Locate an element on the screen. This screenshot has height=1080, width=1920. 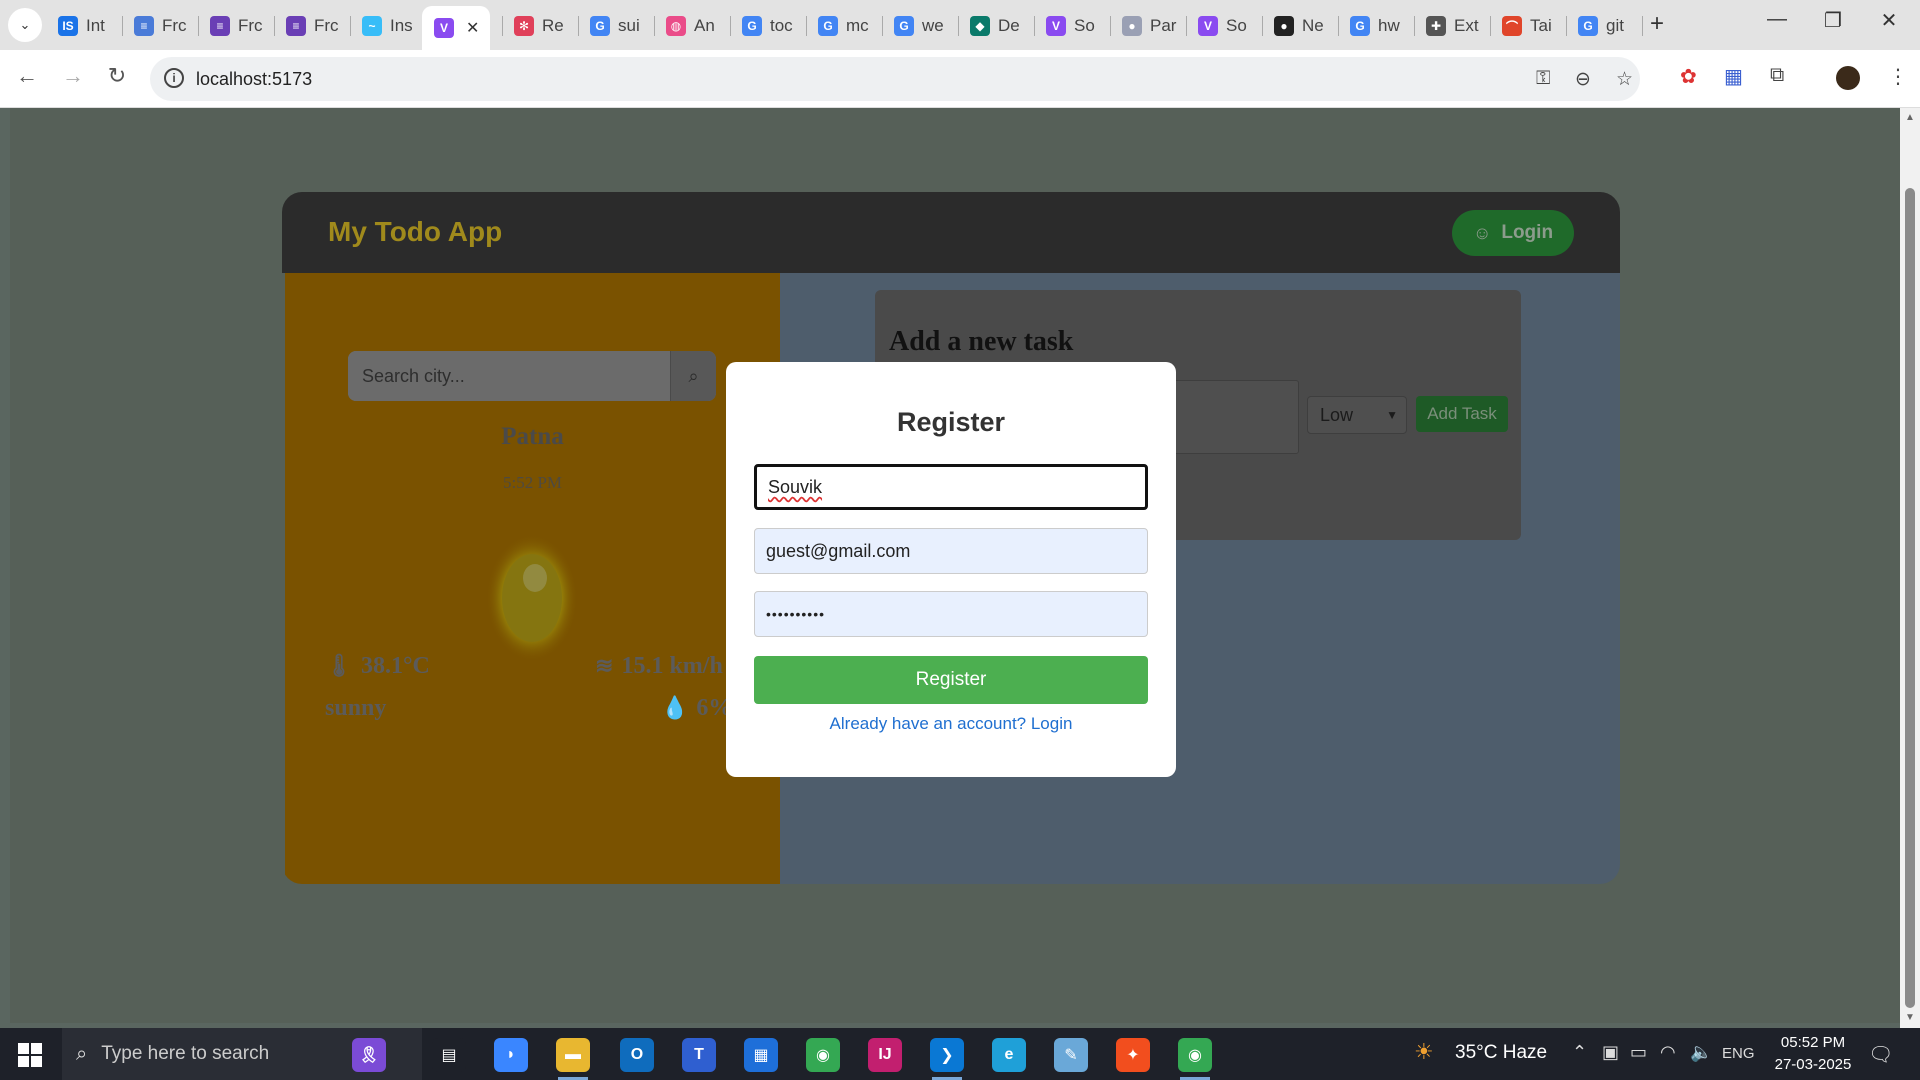
browser-tab: ⌒ Tai is located at coordinates (1528, 26).